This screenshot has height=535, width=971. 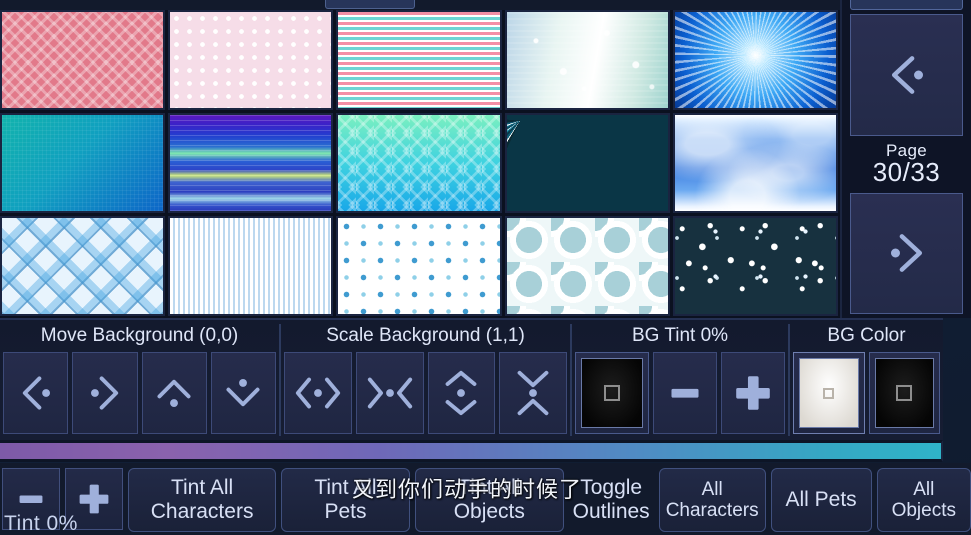 I want to click on thumb-art-teal-gradient, so click(x=83, y=163).